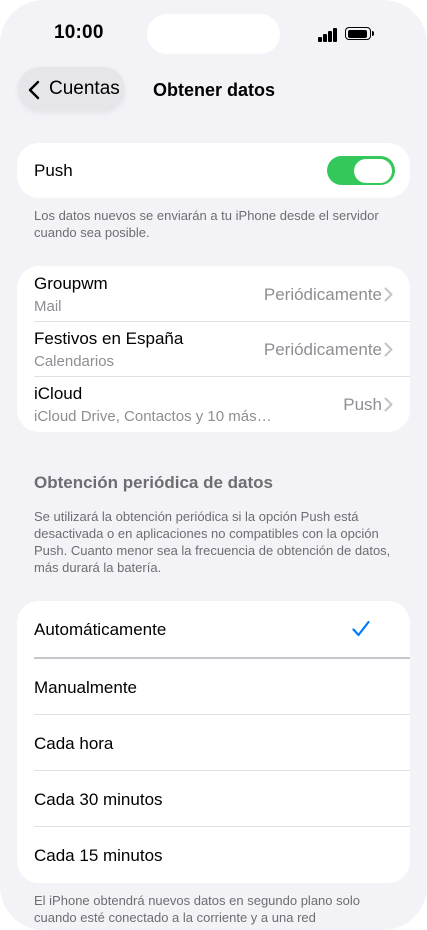 The width and height of the screenshot is (427, 930). Describe the element at coordinates (71, 283) in the screenshot. I see `account-name: Groupwm` at that location.